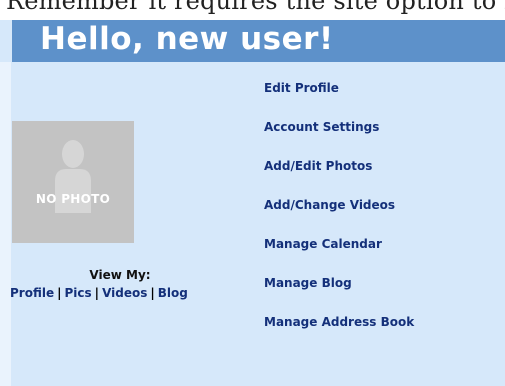  I want to click on manage-blog-link: Manage Blog, so click(339, 294).